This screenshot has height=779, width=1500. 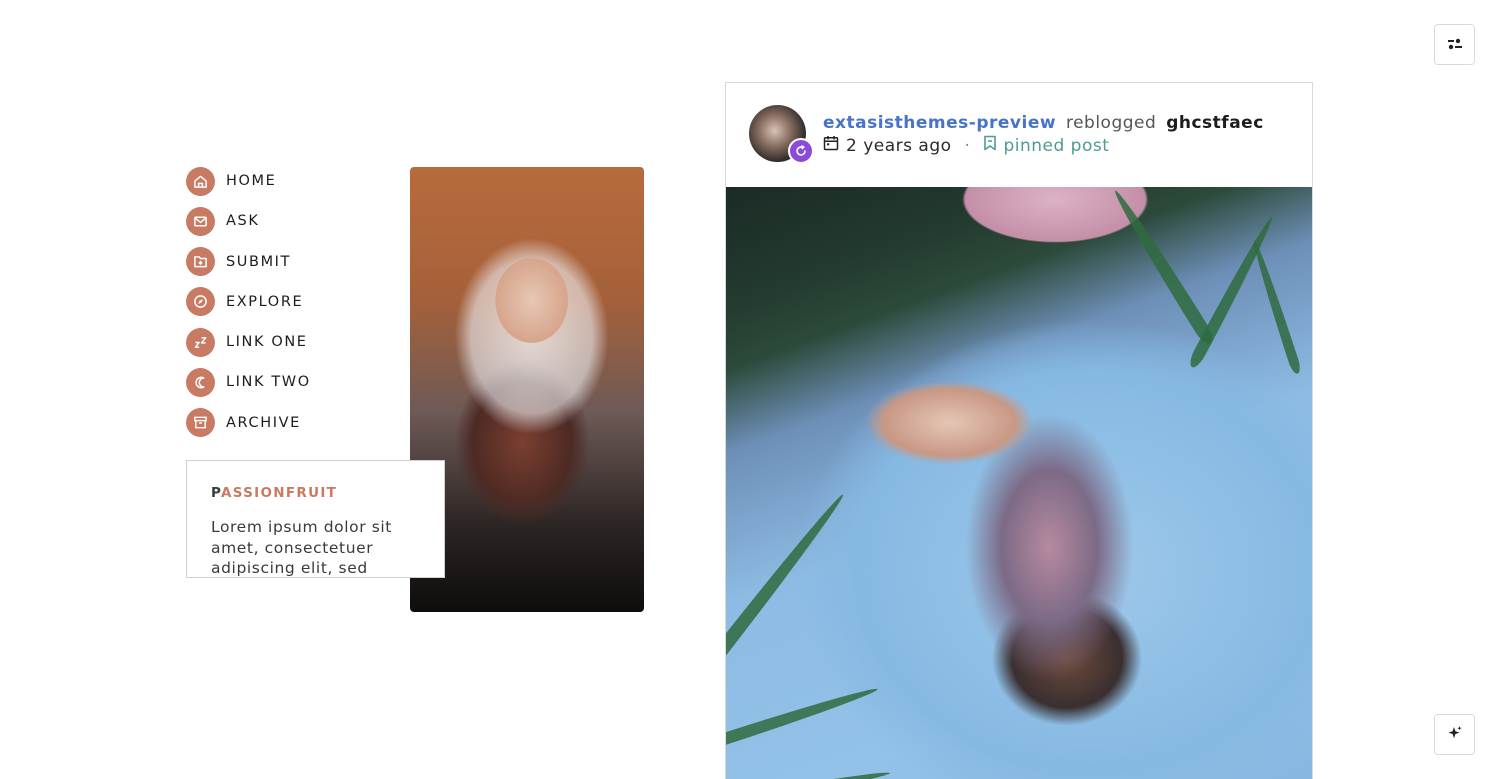 I want to click on home-icon, so click(x=200, y=181).